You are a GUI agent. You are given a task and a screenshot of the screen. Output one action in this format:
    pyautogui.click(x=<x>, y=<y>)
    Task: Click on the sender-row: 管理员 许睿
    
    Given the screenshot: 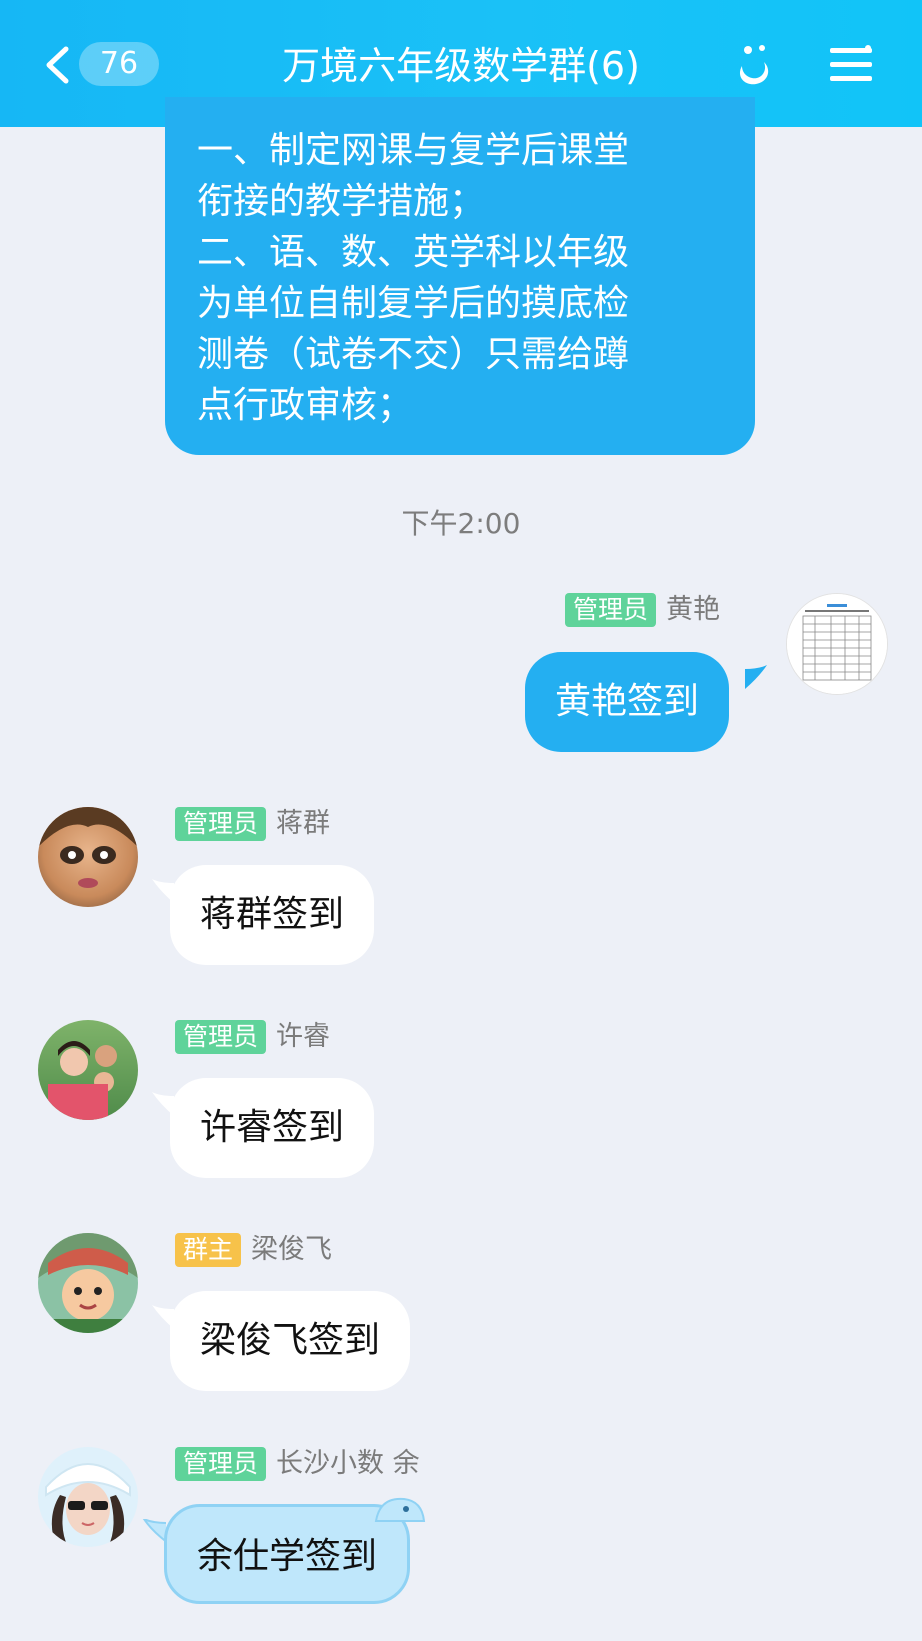 What is the action you would take?
    pyautogui.click(x=252, y=1037)
    